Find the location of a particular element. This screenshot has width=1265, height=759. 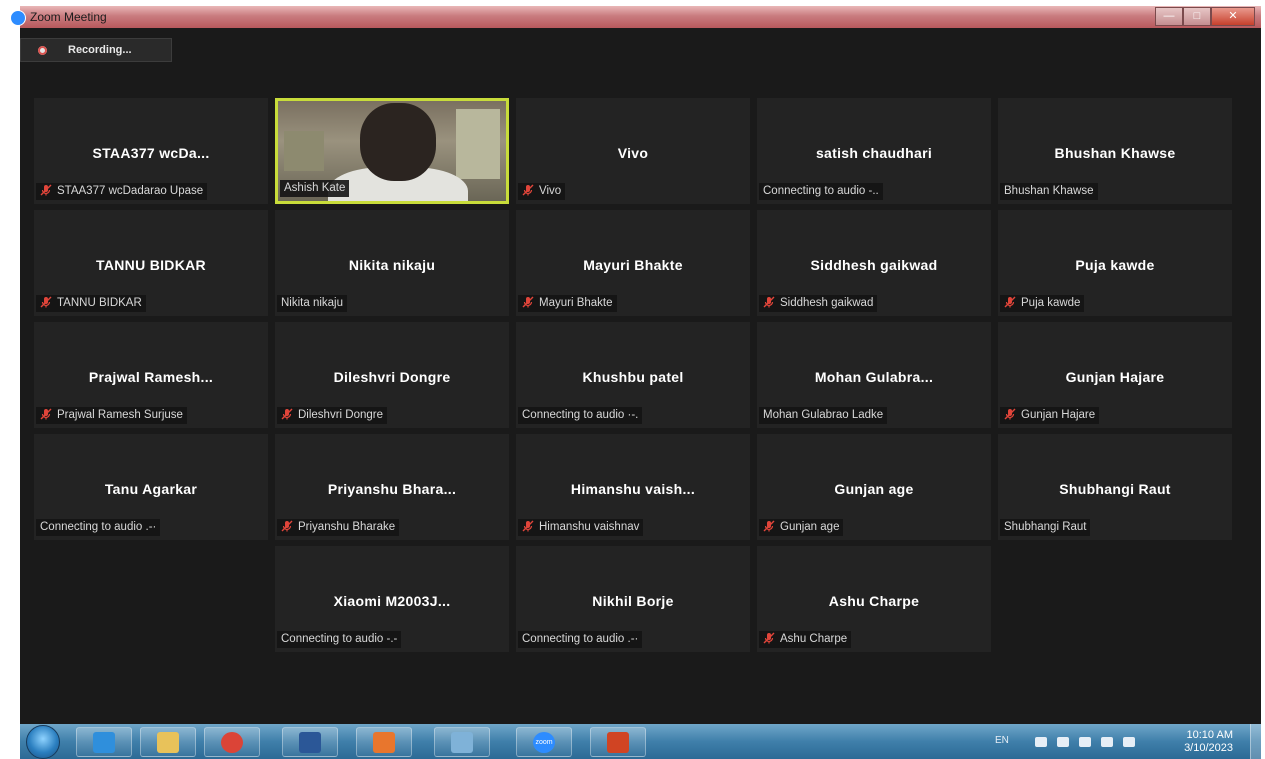

action-center-flag-icon is located at coordinates (1063, 742).